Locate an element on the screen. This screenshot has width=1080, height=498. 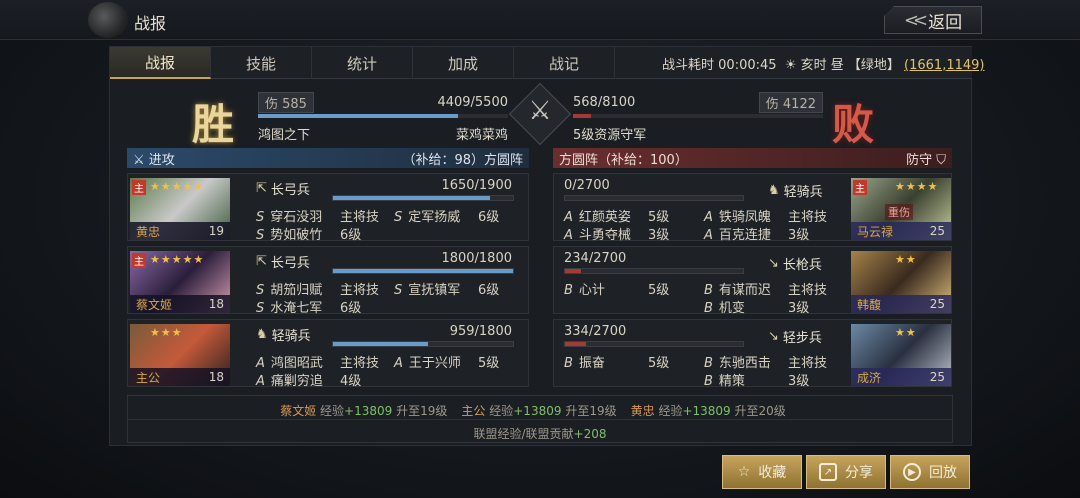
troop-label: 长弓兵 is located at coordinates (290, 263).